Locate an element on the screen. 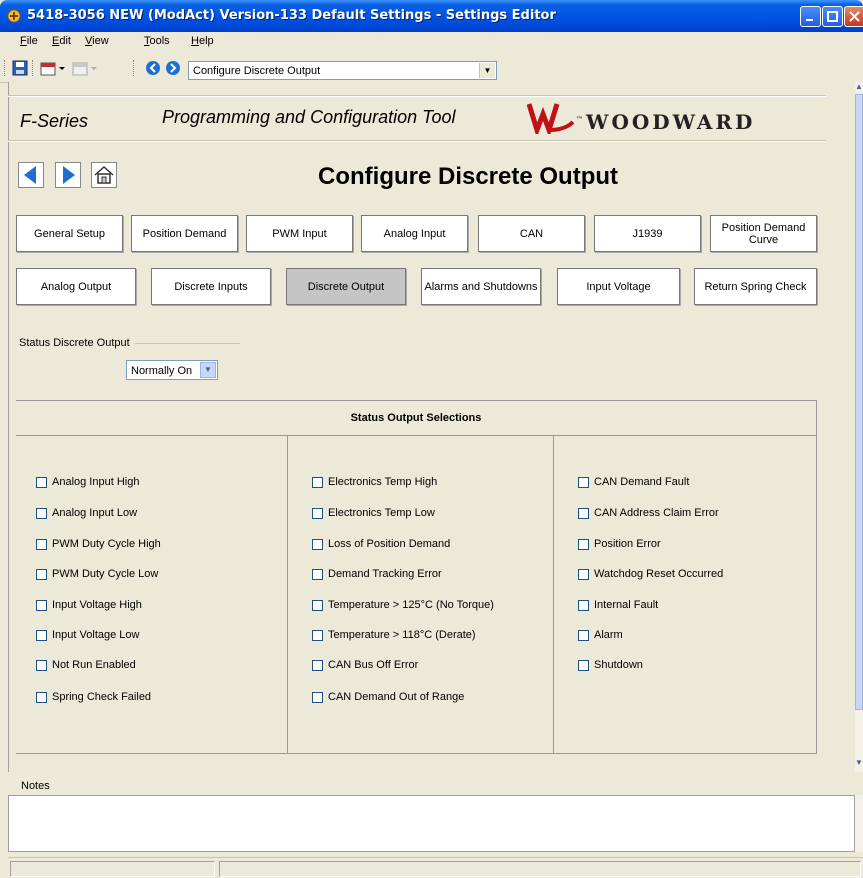  menu-view: View is located at coordinates (97, 41).